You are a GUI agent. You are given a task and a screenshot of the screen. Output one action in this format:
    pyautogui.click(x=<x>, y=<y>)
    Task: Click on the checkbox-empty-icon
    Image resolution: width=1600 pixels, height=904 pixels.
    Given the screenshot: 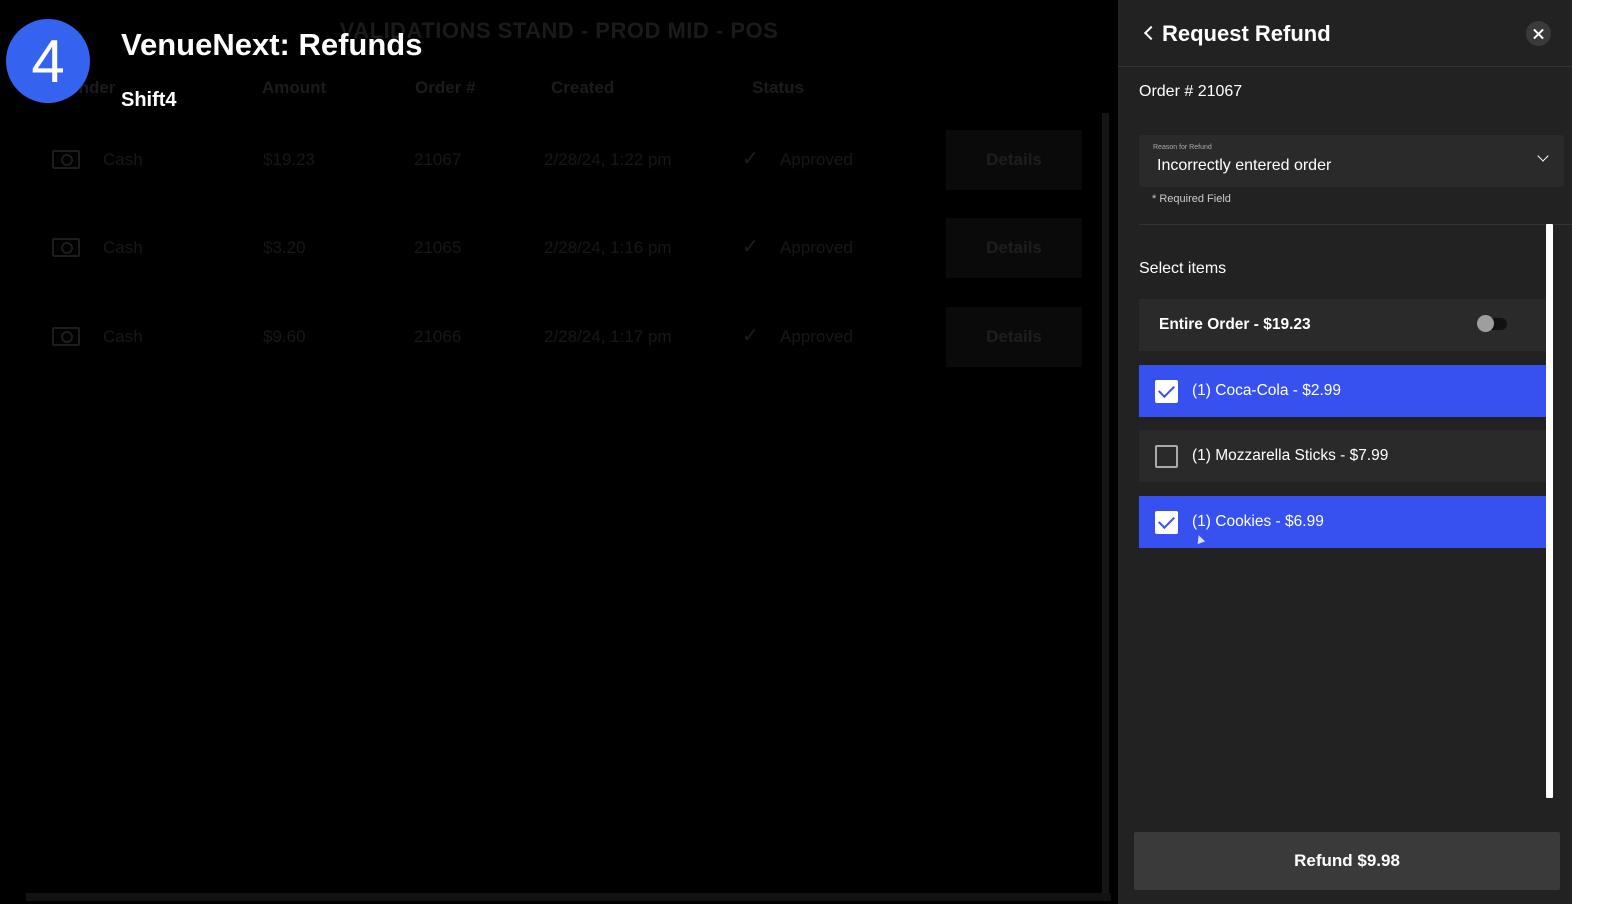 What is the action you would take?
    pyautogui.click(x=1166, y=456)
    